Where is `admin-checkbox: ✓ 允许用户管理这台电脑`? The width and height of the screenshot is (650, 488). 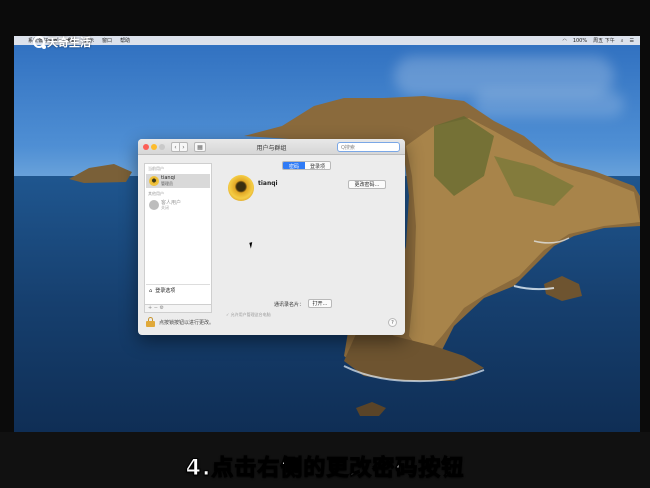
admin-checkbox: ✓ 允许用户管理这台电脑 is located at coordinates (248, 315).